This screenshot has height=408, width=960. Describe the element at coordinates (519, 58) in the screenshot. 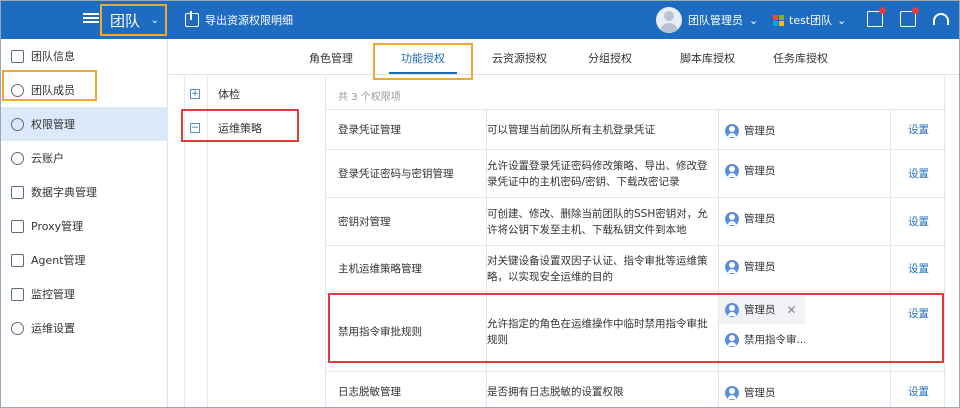

I see `tab-cloud-resource-auth: 云资源授权` at that location.